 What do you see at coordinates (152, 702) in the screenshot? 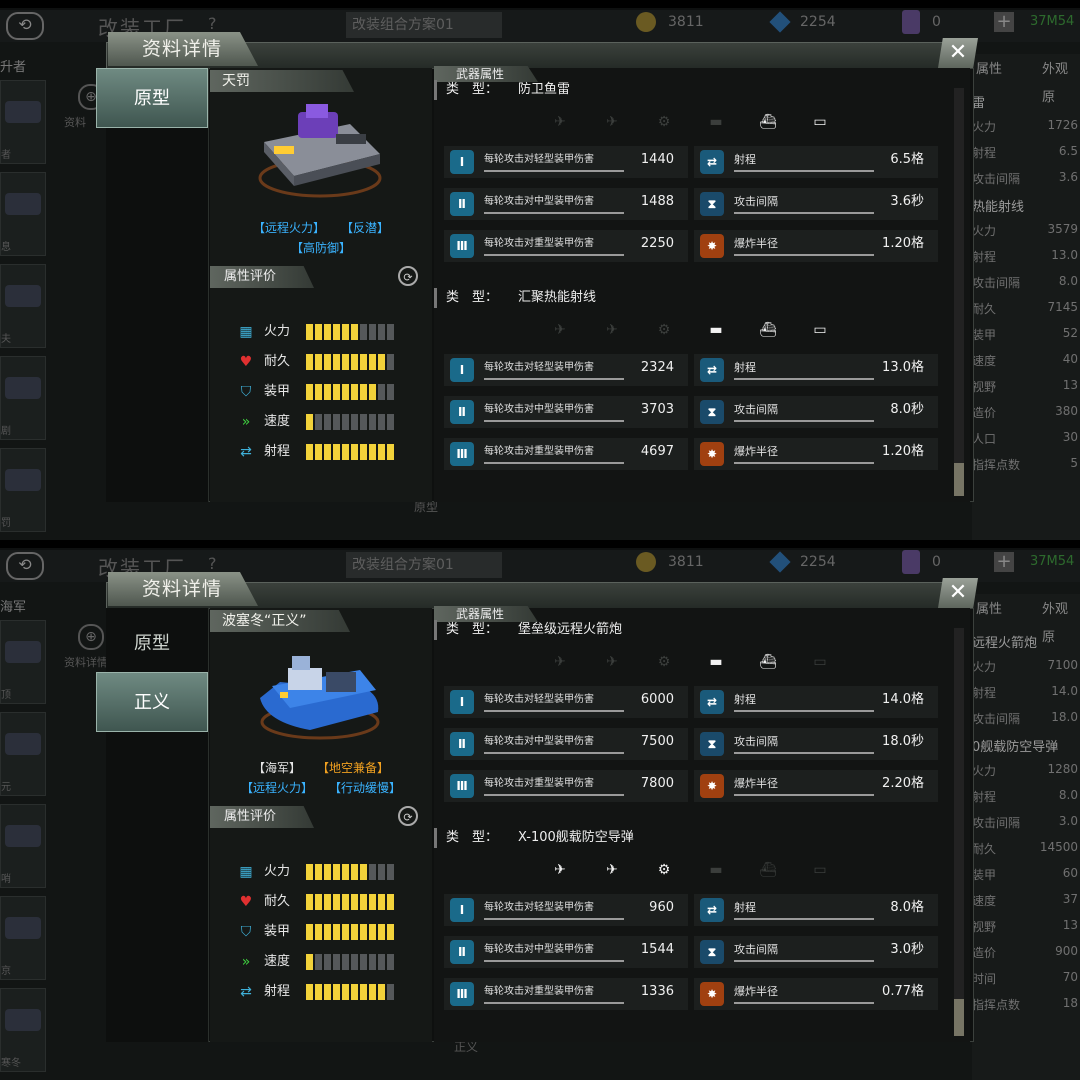
I see `variant-tab: 正义` at bounding box center [152, 702].